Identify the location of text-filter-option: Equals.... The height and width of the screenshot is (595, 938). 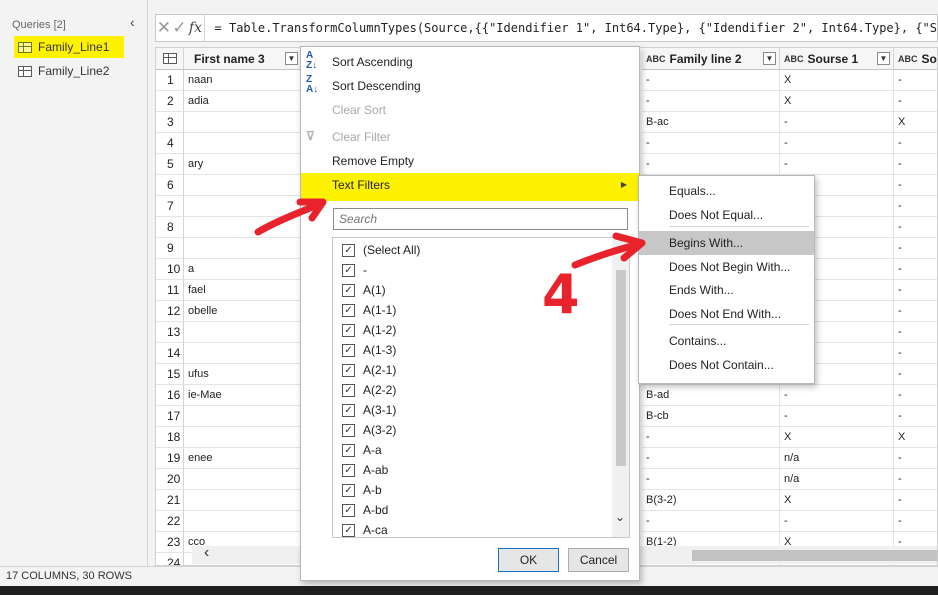
(726, 191).